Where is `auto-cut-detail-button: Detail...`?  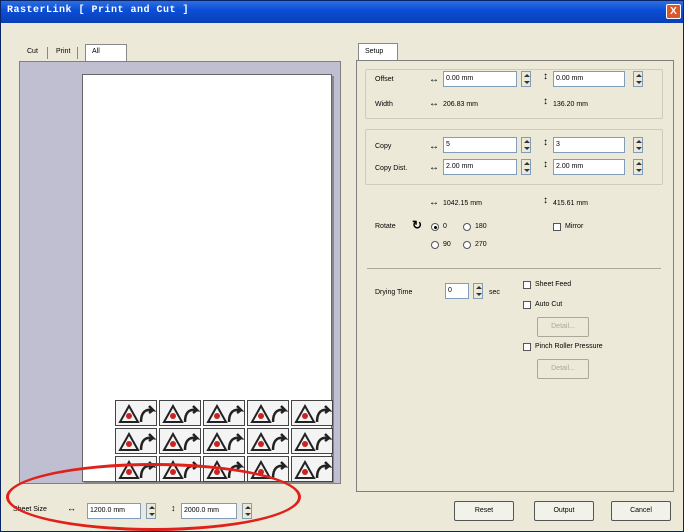 auto-cut-detail-button: Detail... is located at coordinates (563, 327).